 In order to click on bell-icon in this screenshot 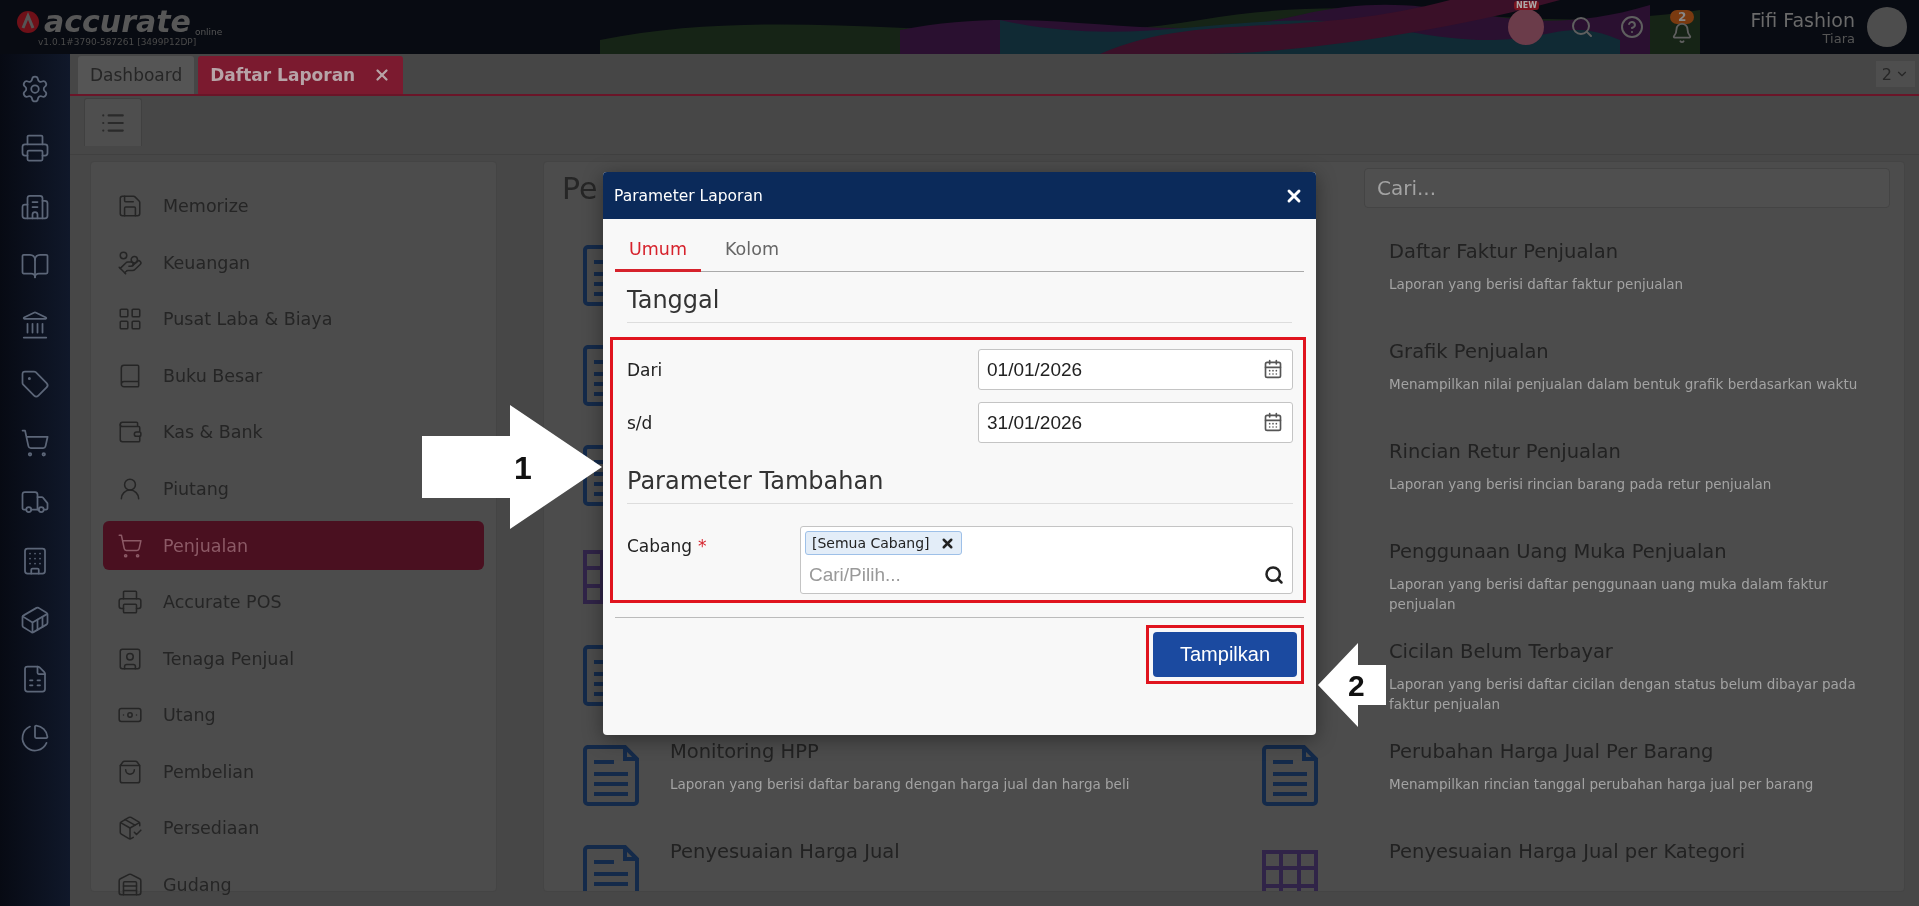, I will do `click(1682, 33)`.